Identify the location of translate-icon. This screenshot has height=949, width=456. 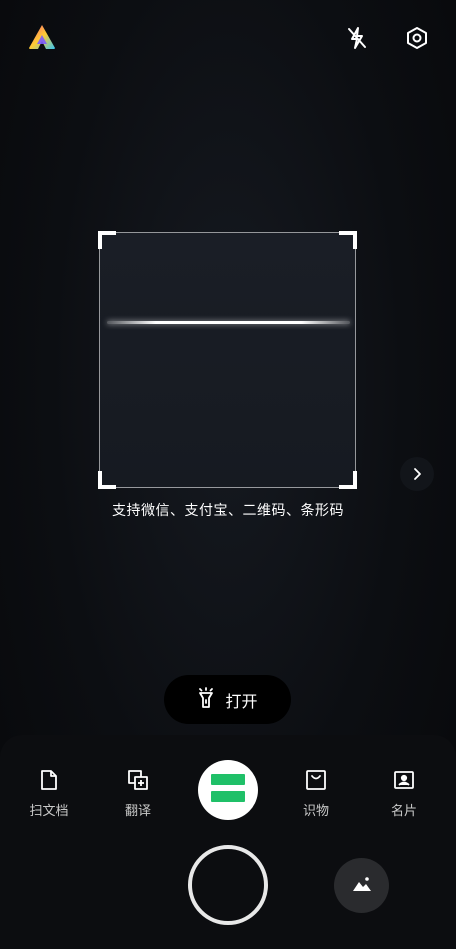
(138, 780).